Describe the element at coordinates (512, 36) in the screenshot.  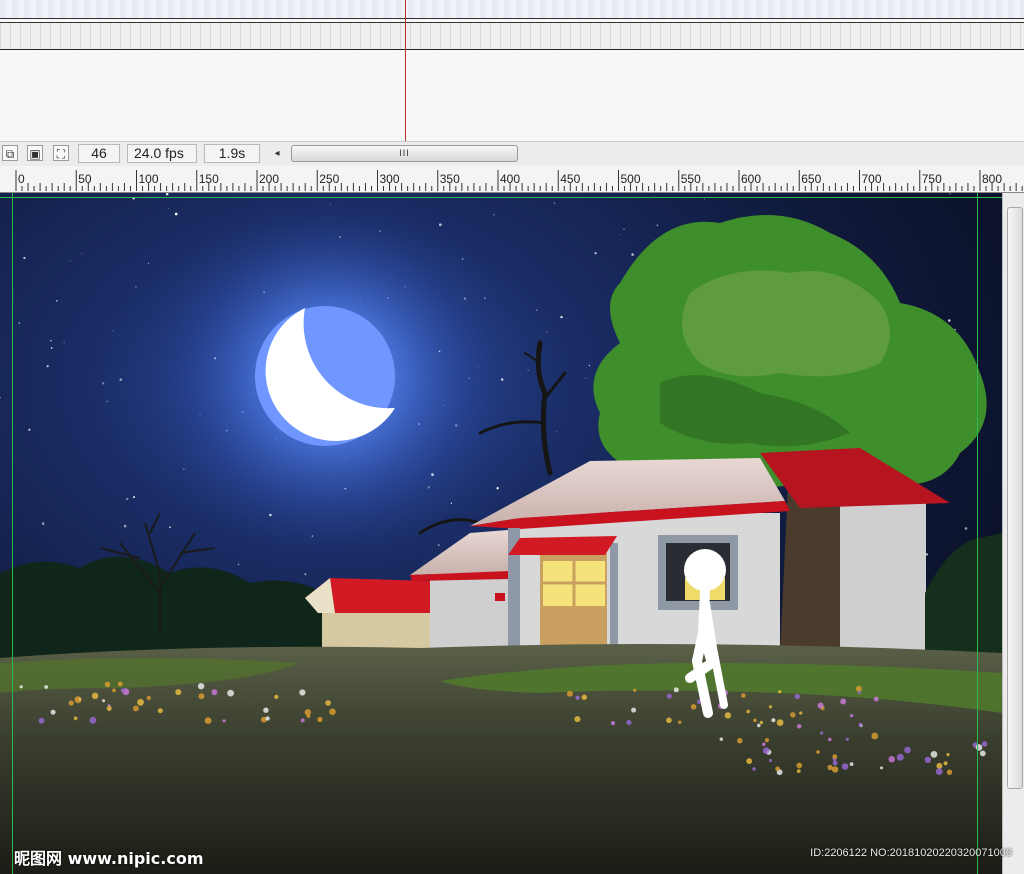
I see `timeline-layer-row` at that location.